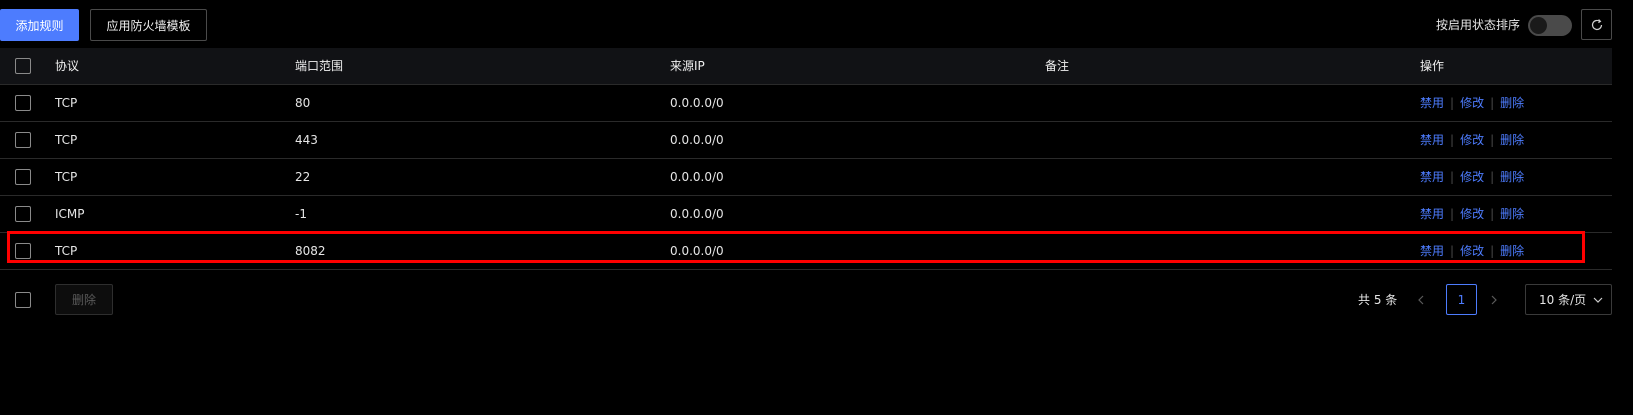  I want to click on chevron-left-icon, so click(1421, 300).